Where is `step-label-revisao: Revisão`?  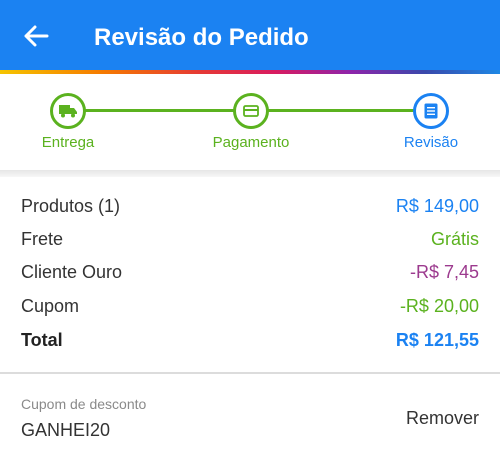 step-label-revisao: Revisão is located at coordinates (431, 142).